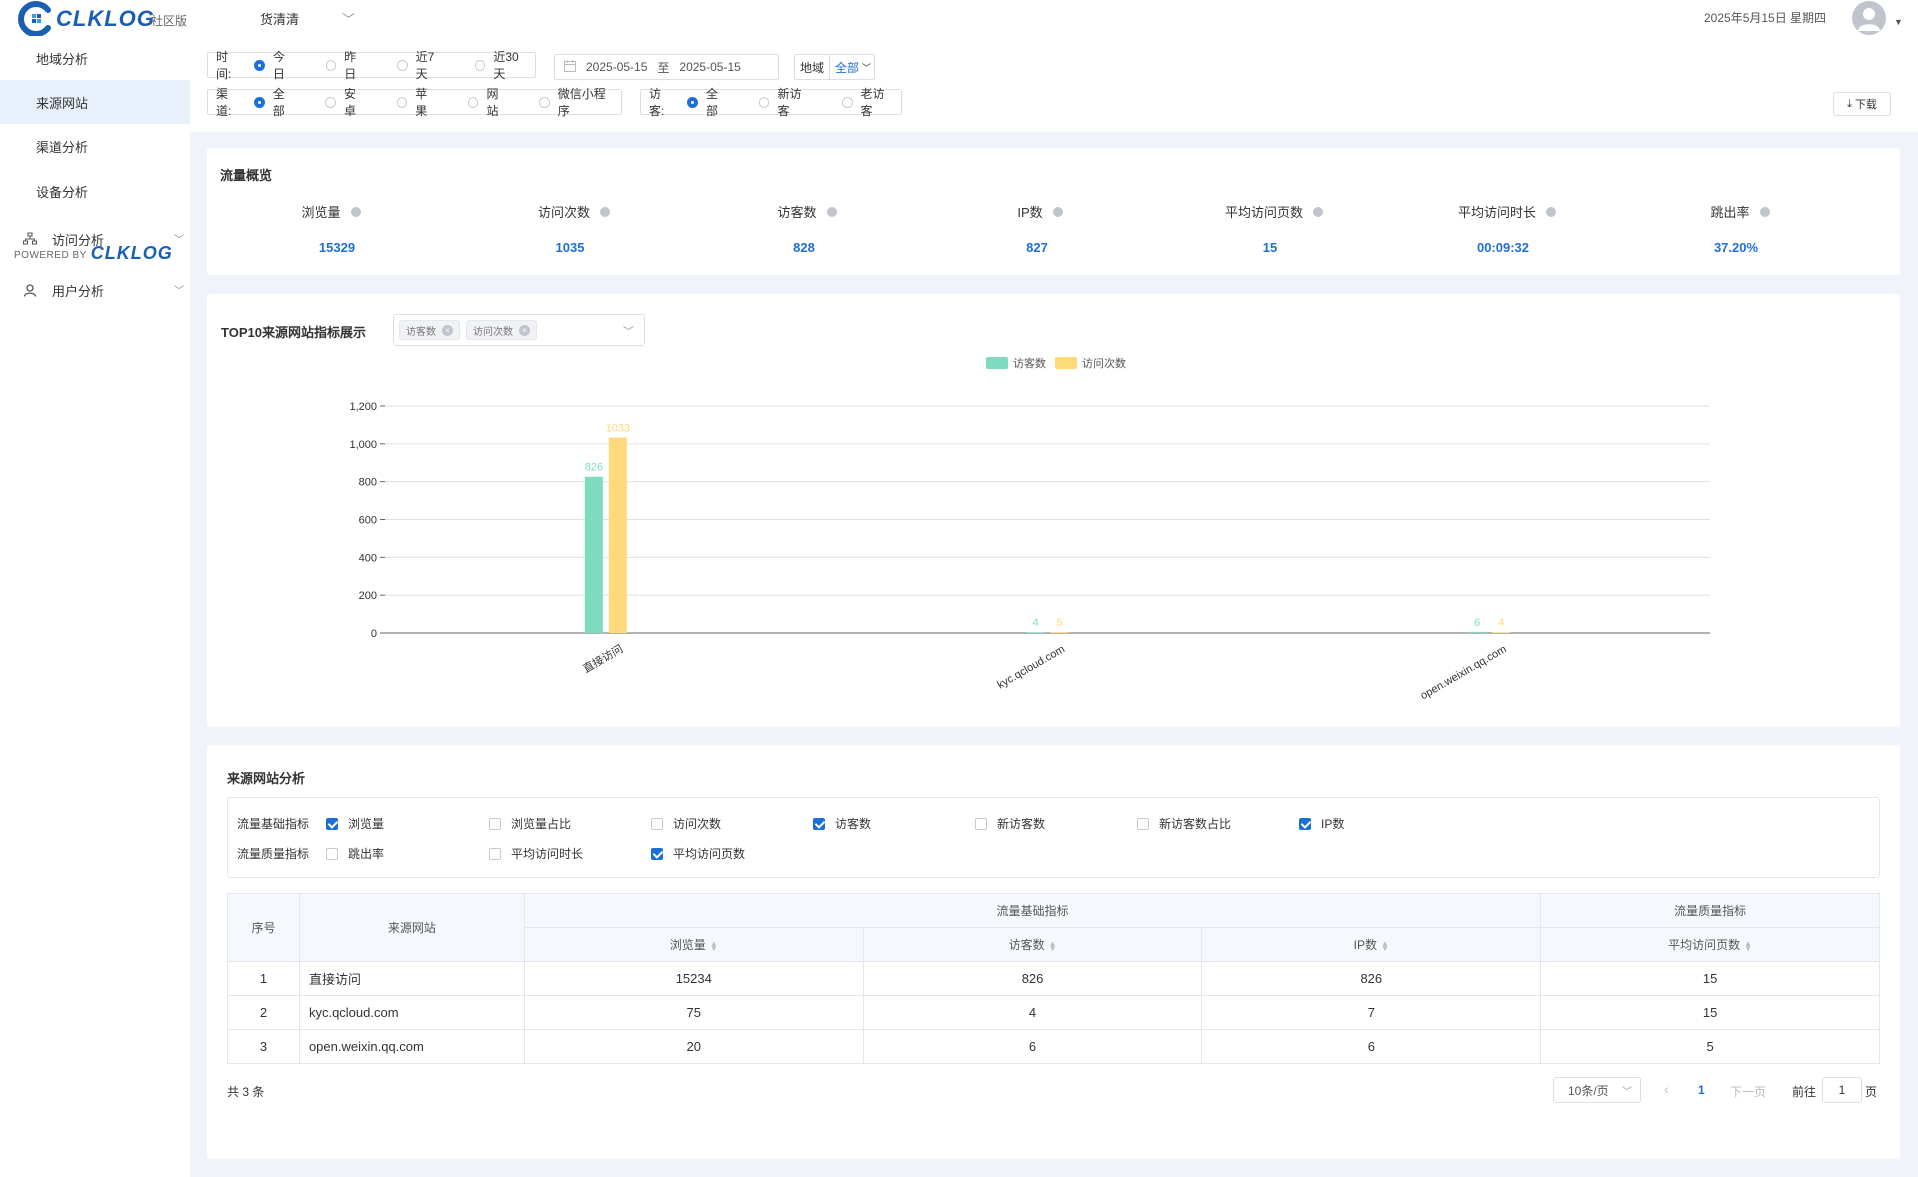 The width and height of the screenshot is (1918, 1177). What do you see at coordinates (1842, 1090) in the screenshot?
I see `goto-page-input: 1` at bounding box center [1842, 1090].